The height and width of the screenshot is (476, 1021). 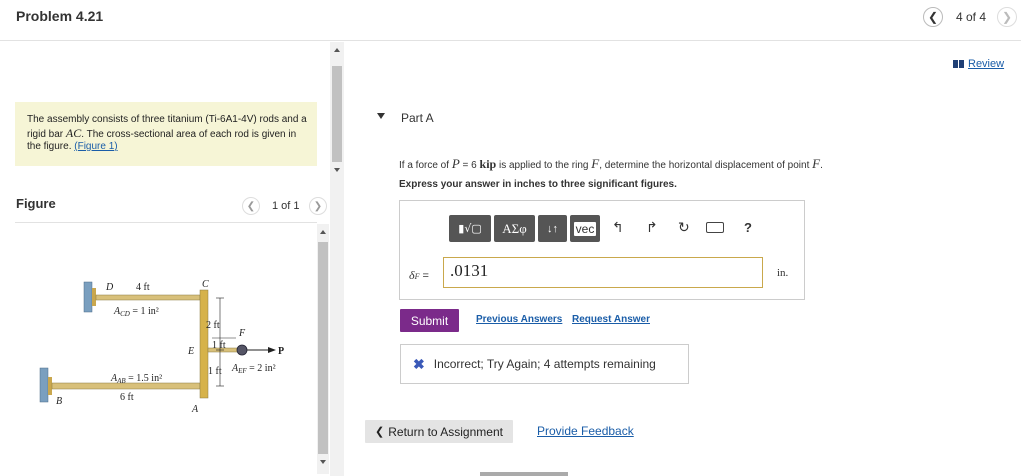 I want to click on label-f: F, so click(x=242, y=333).